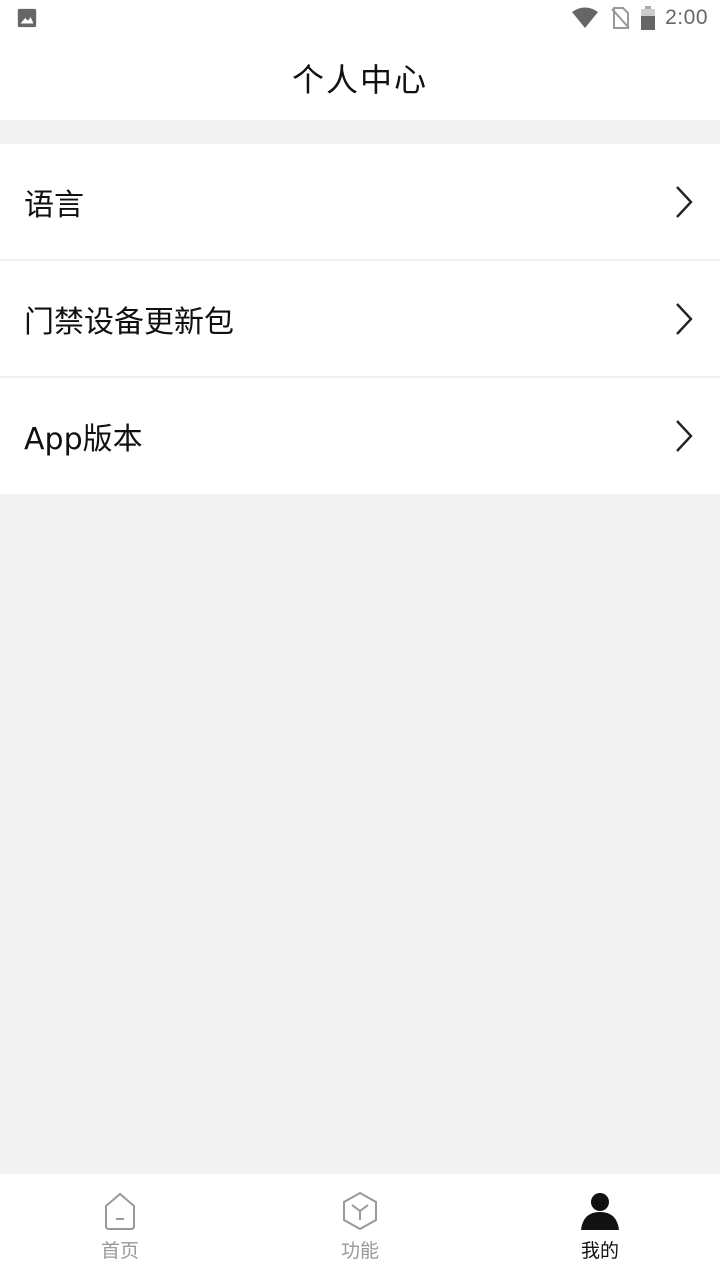  Describe the element at coordinates (360, 1211) in the screenshot. I see `cube-icon` at that location.